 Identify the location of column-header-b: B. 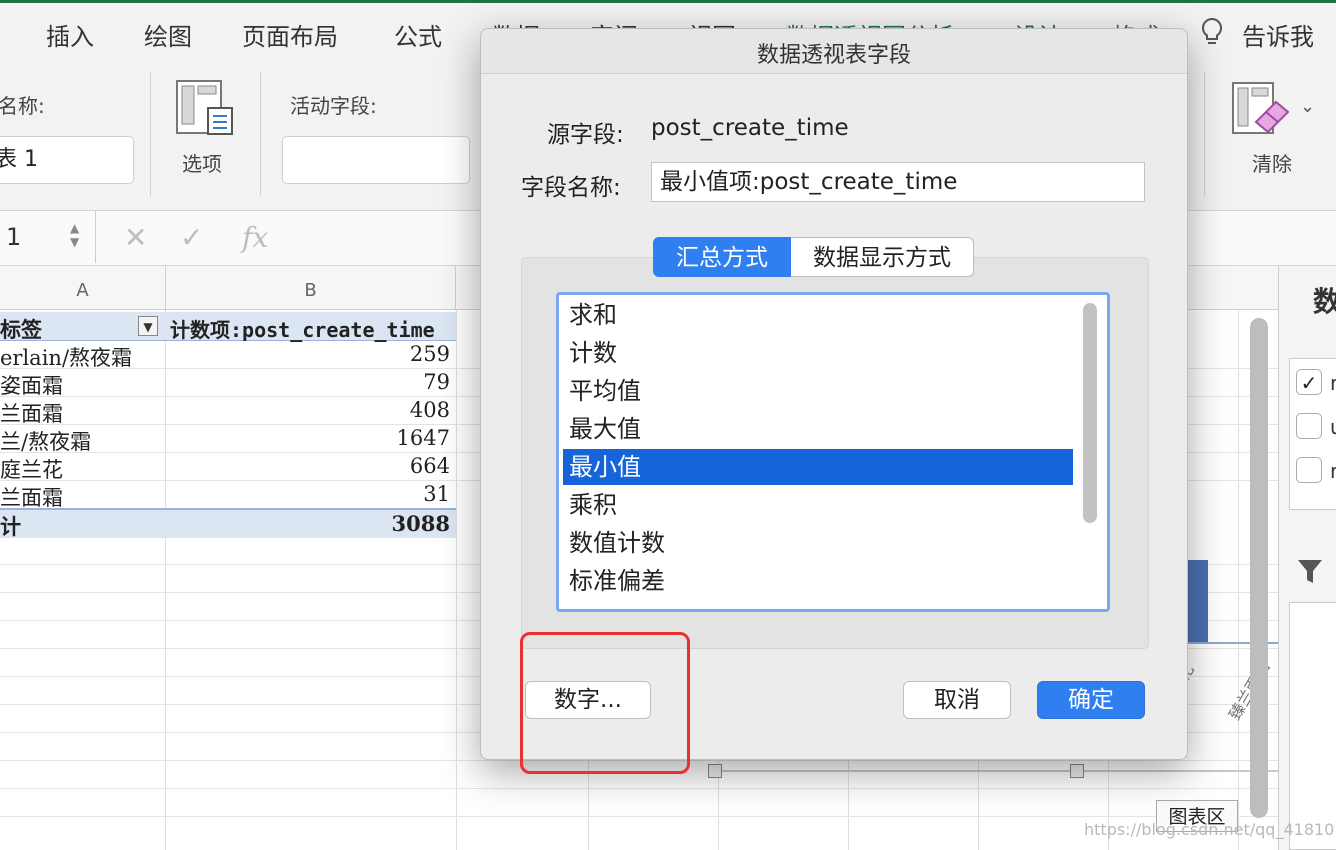
(311, 288).